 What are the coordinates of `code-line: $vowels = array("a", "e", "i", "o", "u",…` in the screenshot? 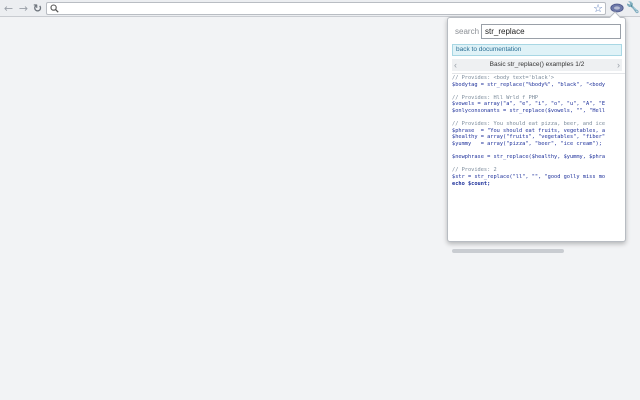 It's located at (529, 104).